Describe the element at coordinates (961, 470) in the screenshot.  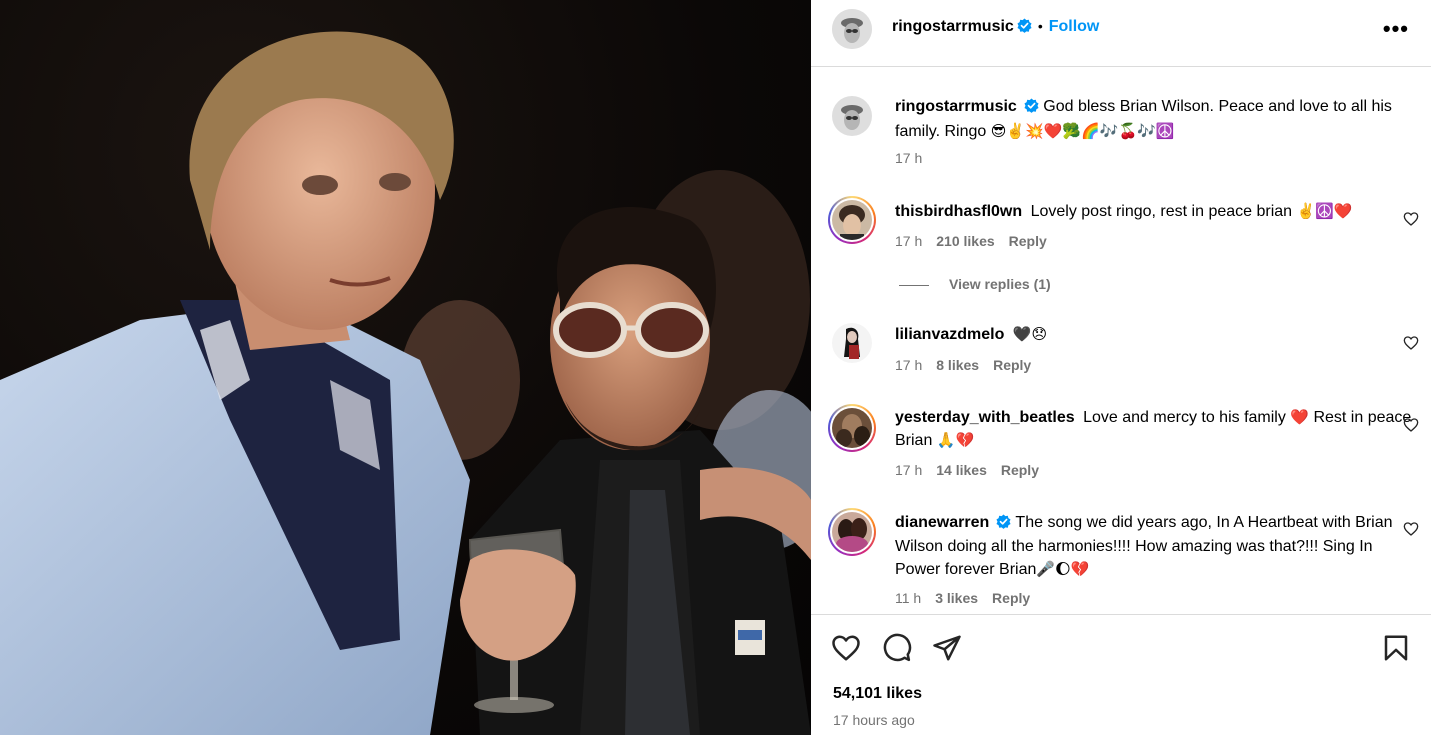
I see `comment-likes: 14 likes` at that location.